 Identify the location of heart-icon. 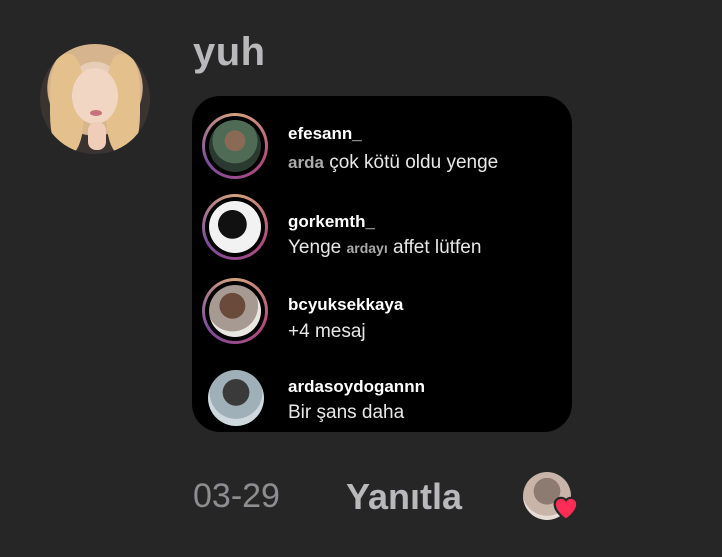
(566, 509).